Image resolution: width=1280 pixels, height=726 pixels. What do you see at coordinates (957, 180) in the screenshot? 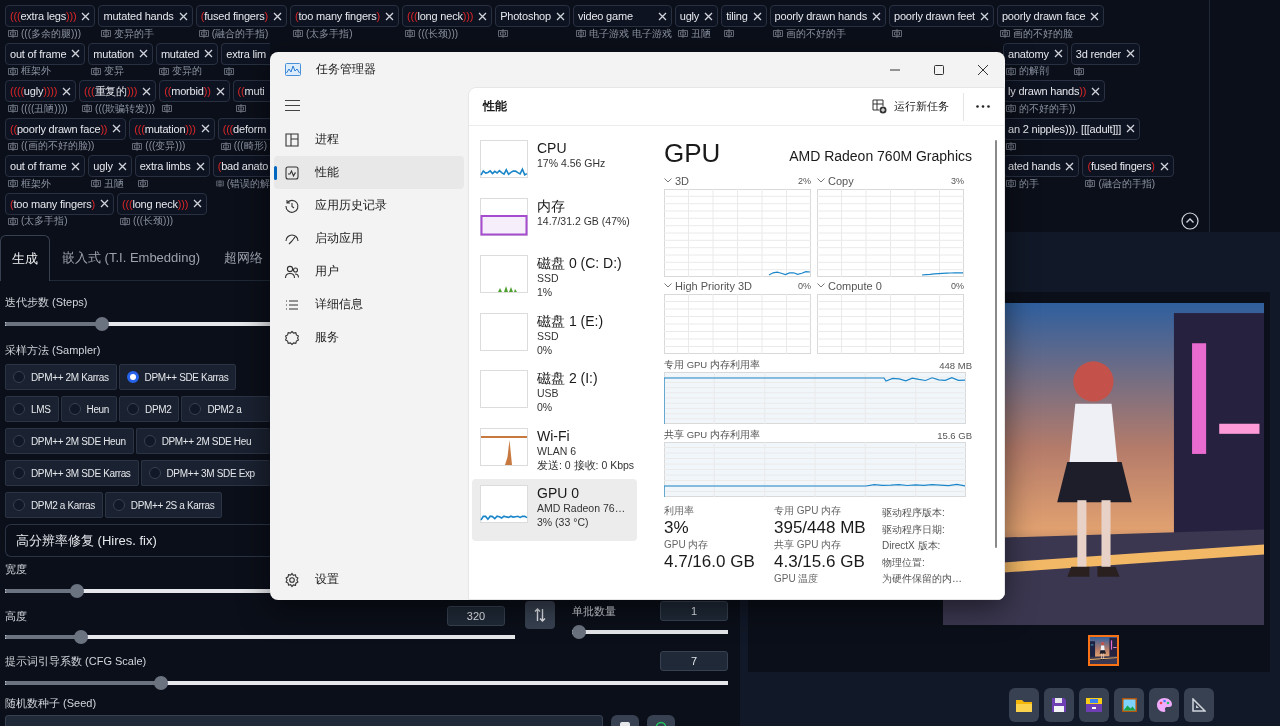
I see `engine-usage: 3%` at bounding box center [957, 180].